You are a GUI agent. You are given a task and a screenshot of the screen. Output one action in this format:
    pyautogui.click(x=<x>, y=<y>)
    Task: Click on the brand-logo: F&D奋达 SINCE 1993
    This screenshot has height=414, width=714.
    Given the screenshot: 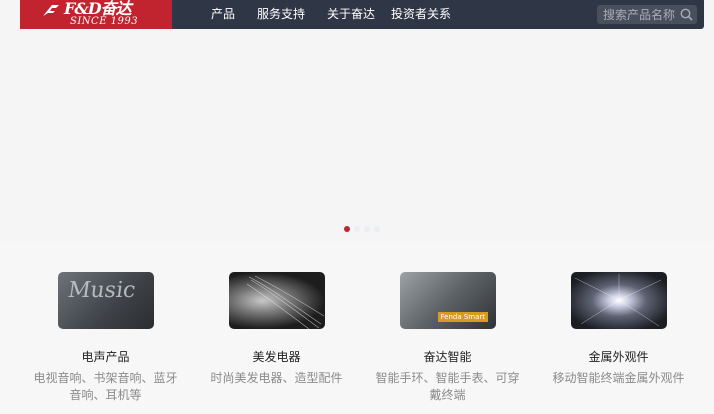 What is the action you would take?
    pyautogui.click(x=96, y=14)
    